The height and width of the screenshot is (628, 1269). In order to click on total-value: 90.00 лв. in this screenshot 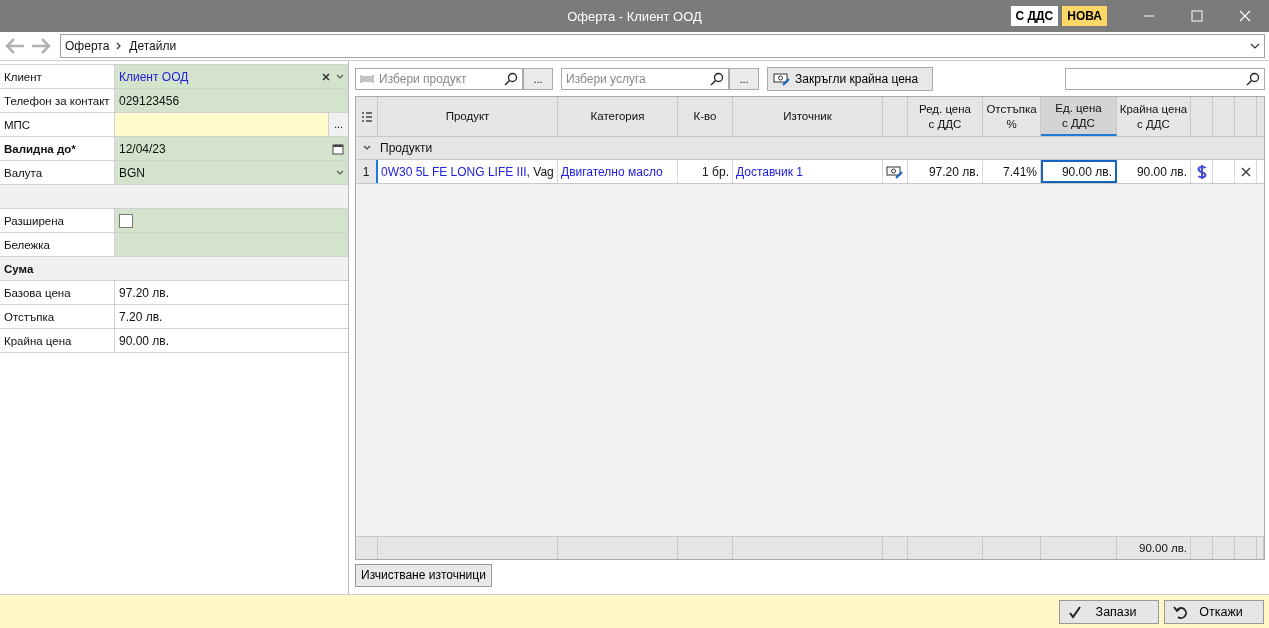, I will do `click(1163, 548)`.